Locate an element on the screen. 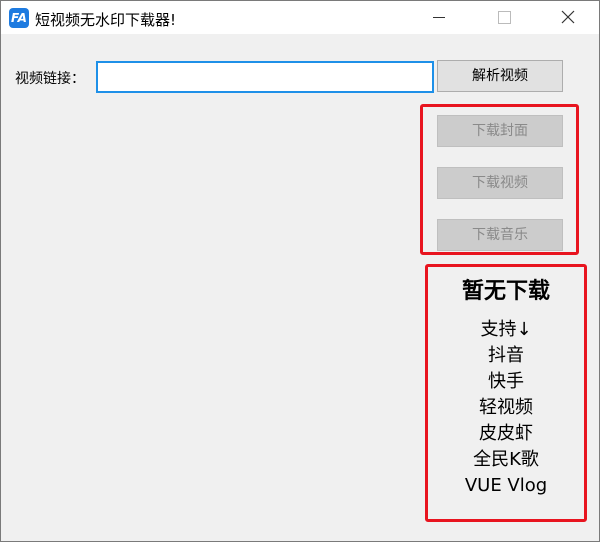 The height and width of the screenshot is (542, 600). window-title: 短视频无水印下载器! is located at coordinates (106, 20).